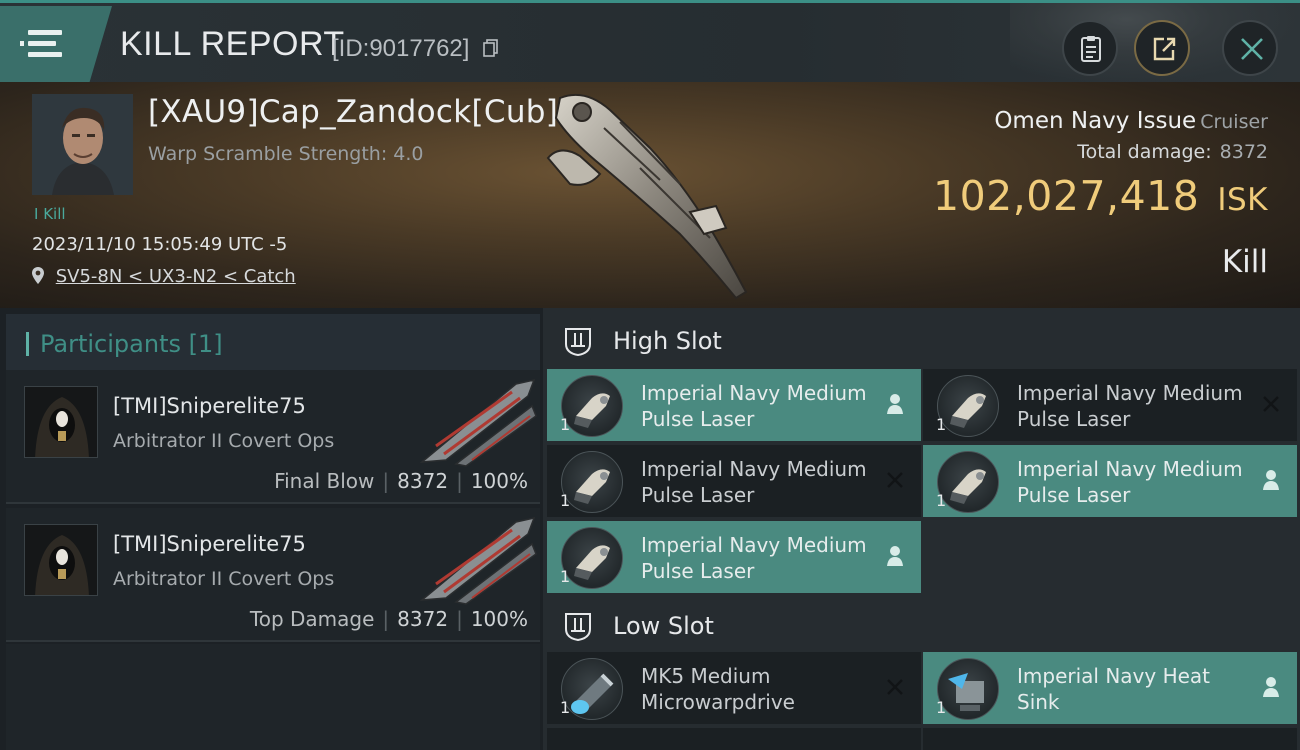  Describe the element at coordinates (1114, 689) in the screenshot. I see `module-name: Imperial Navy Heat Sink` at that location.